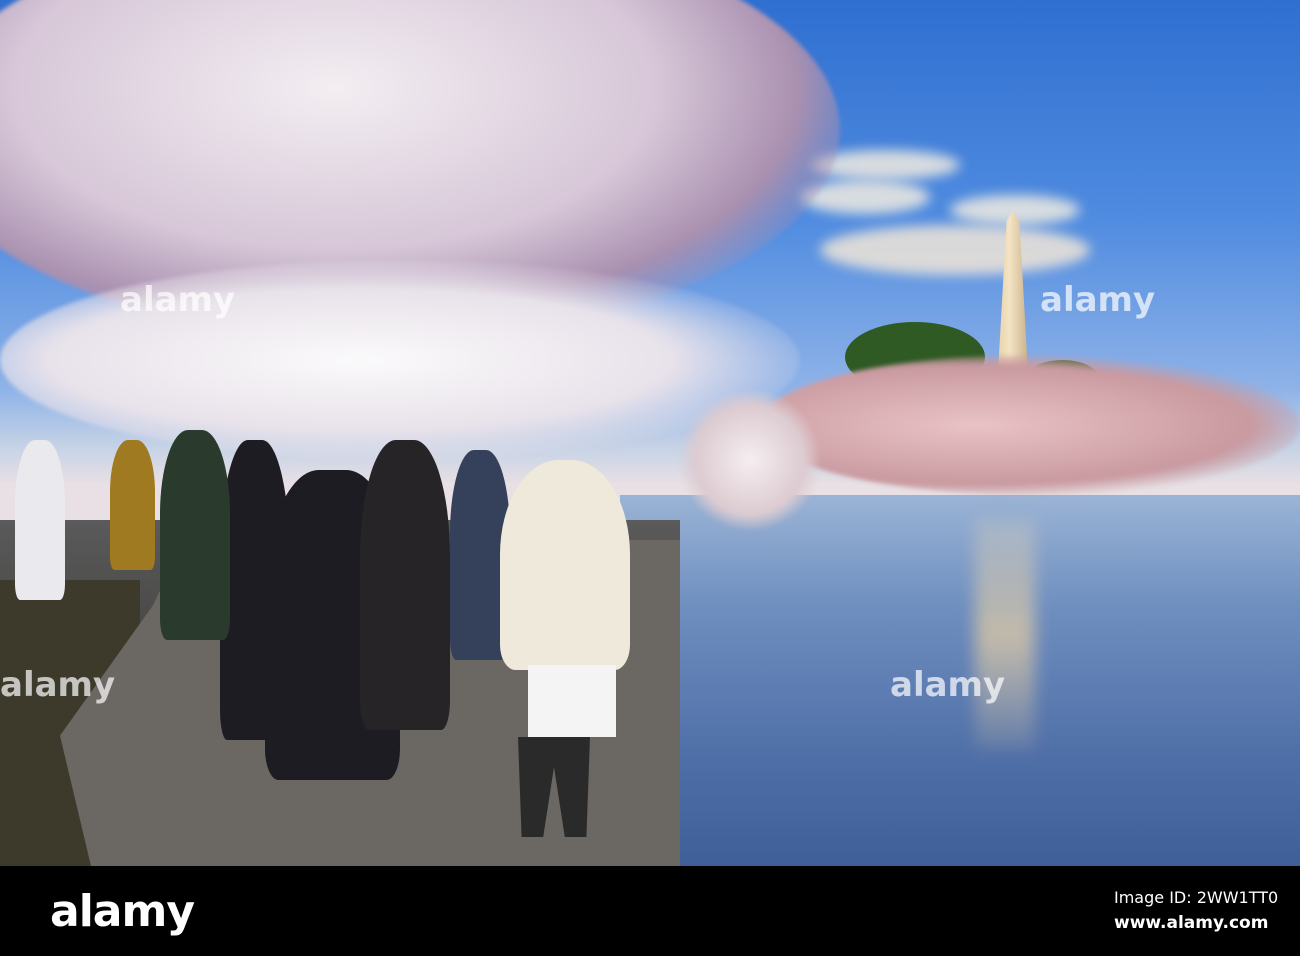 The image size is (1300, 956). What do you see at coordinates (1005, 635) in the screenshot?
I see `monument-reflection` at bounding box center [1005, 635].